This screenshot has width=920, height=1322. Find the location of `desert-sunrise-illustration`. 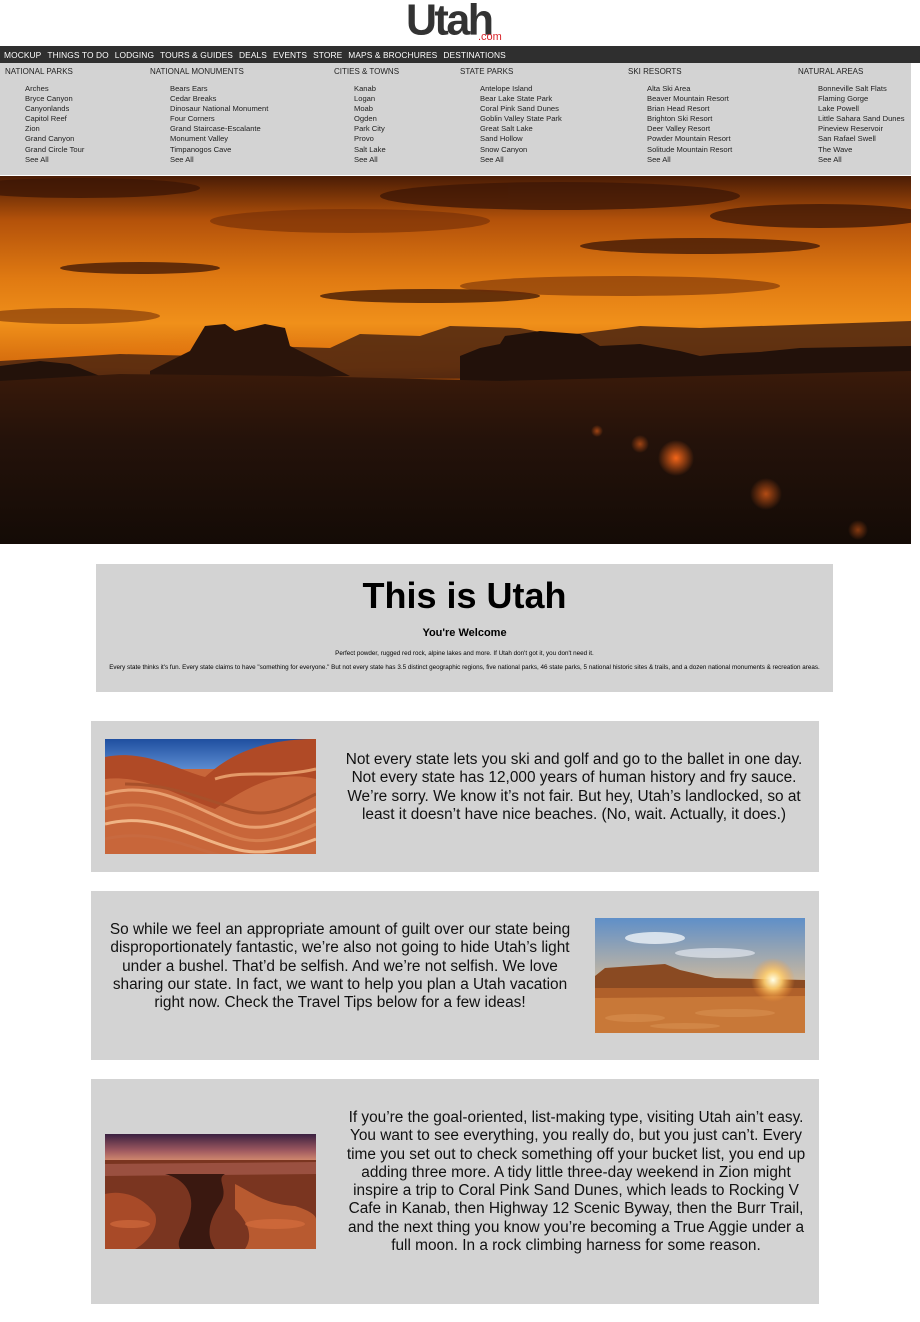

desert-sunrise-illustration is located at coordinates (700, 975).